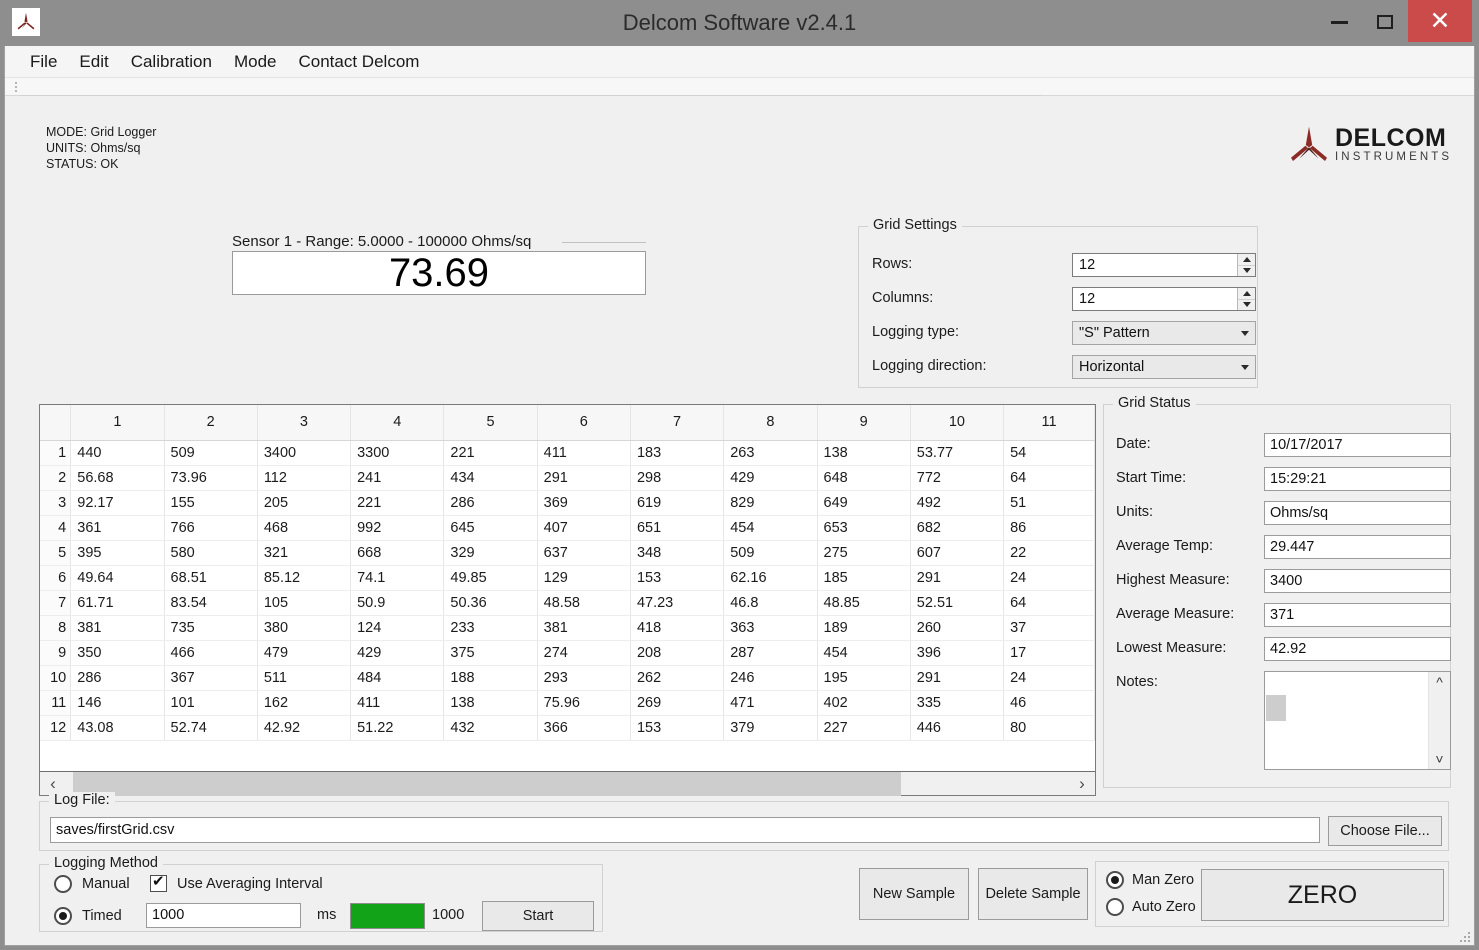 The width and height of the screenshot is (1479, 950). What do you see at coordinates (677, 503) in the screenshot?
I see `grid-cell: 619` at bounding box center [677, 503].